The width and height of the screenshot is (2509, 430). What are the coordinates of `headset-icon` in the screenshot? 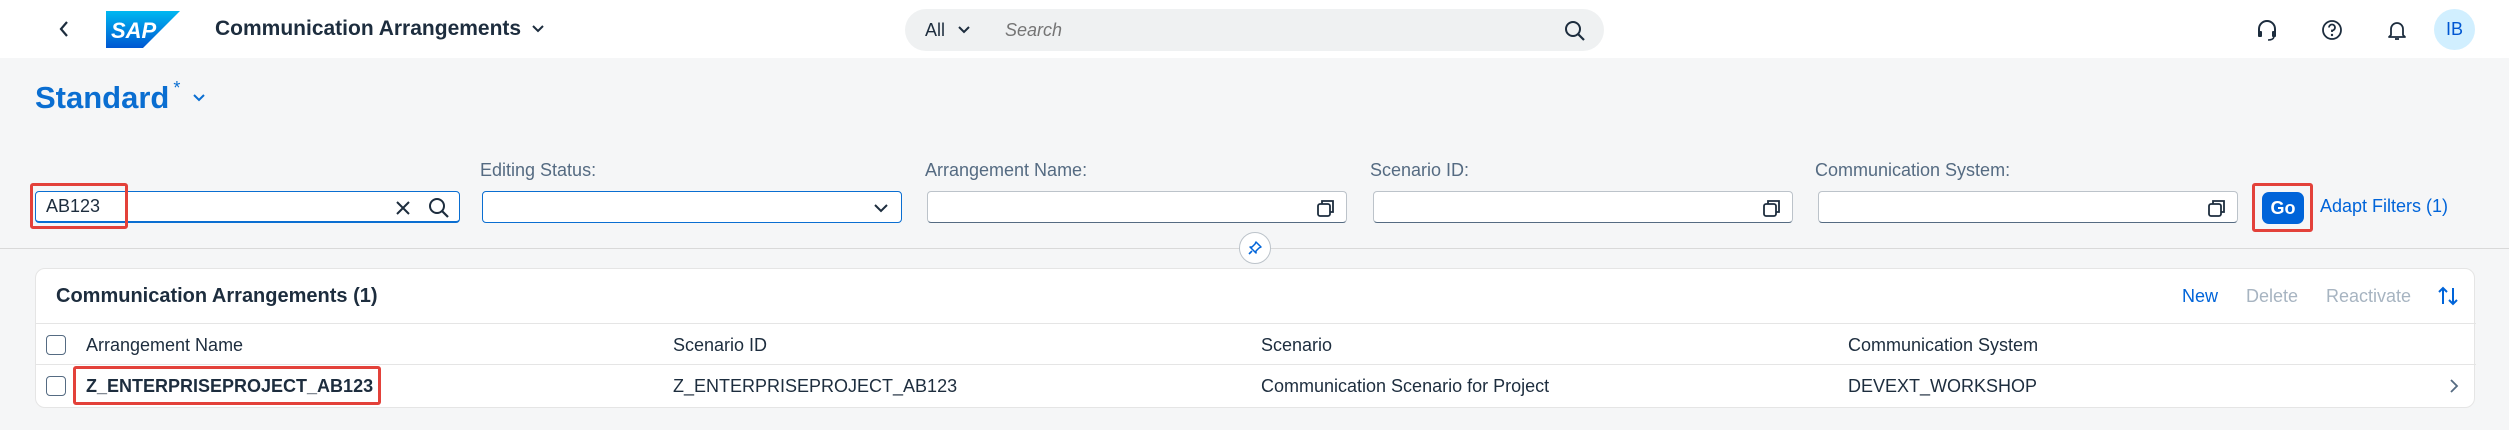 It's located at (2267, 30).